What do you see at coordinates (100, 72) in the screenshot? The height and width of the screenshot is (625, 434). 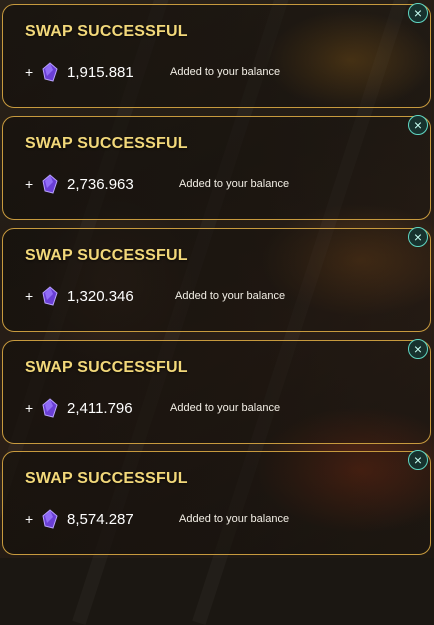 I see `swap-amount: 1,915.881` at bounding box center [100, 72].